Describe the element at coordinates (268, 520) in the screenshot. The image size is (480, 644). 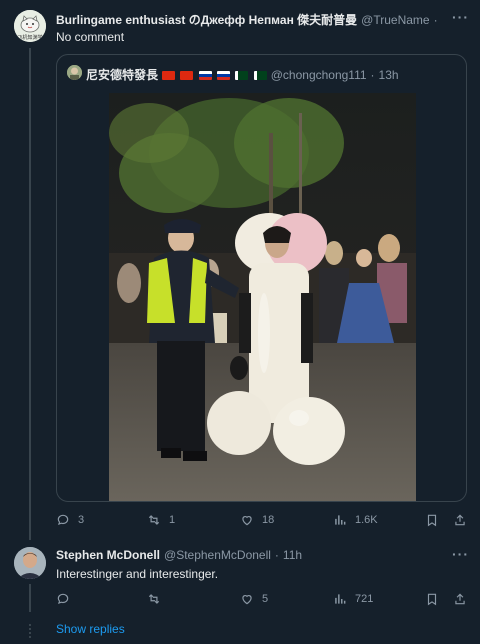
I see `like-count: 18` at that location.